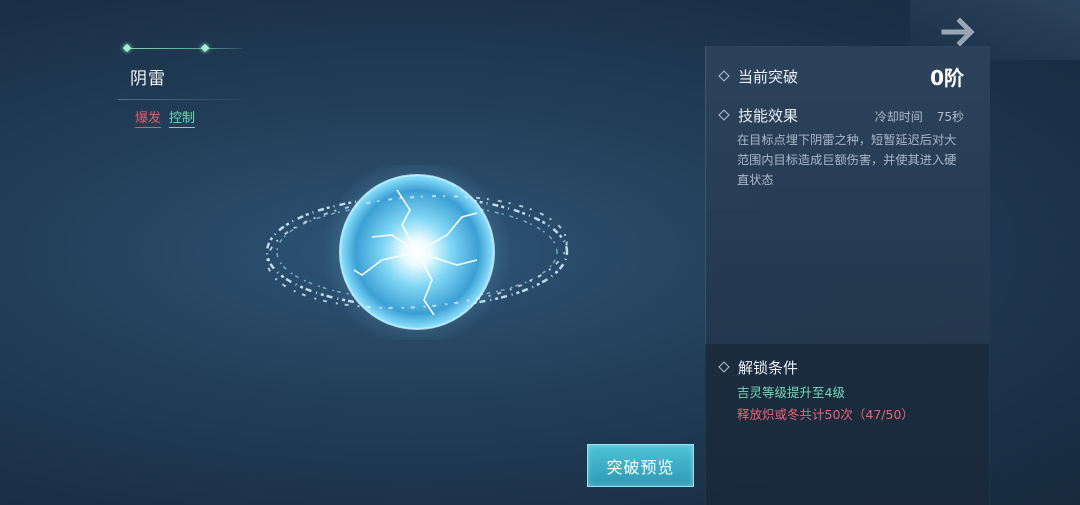  Describe the element at coordinates (768, 368) in the screenshot. I see `unlock-label: 解锁条件` at that location.